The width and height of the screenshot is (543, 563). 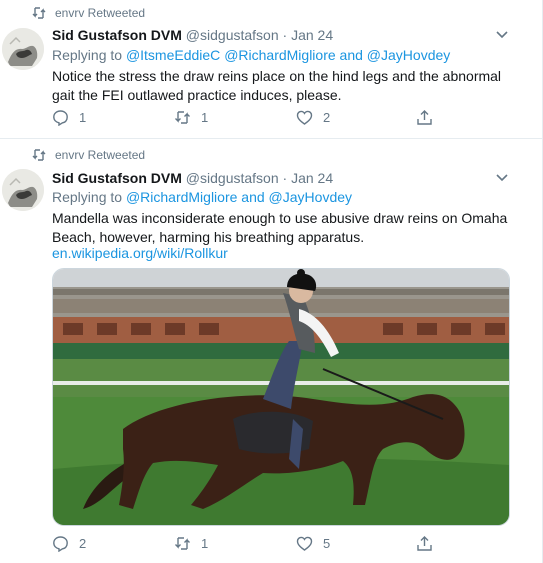 I want to click on reply-button: 1, so click(x=69, y=117).